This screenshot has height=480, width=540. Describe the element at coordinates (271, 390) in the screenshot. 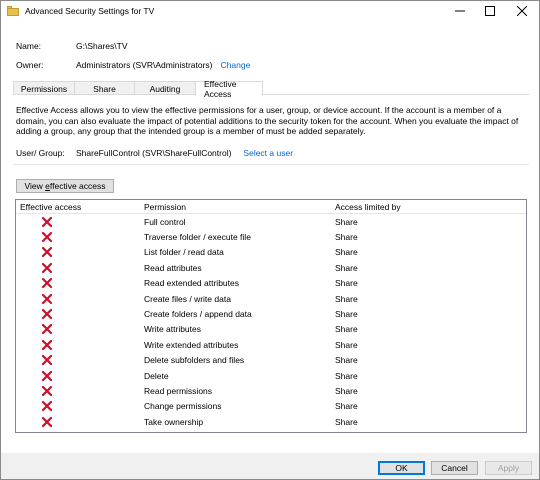

I see `table-row: Read permissions Share` at that location.